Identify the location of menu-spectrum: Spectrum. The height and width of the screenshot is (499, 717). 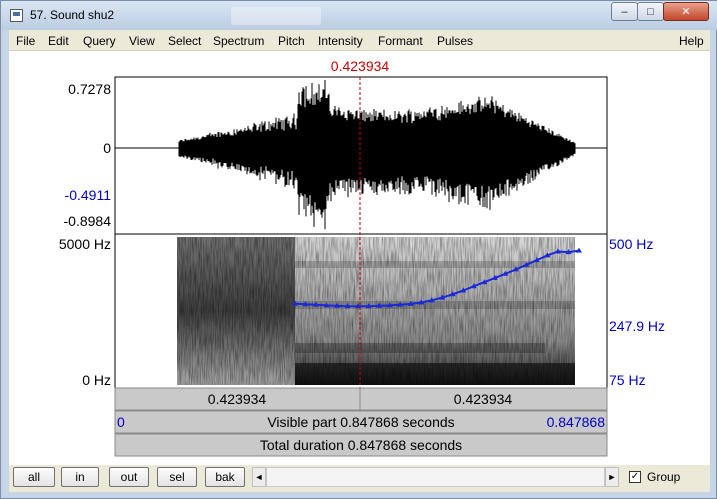
(238, 41).